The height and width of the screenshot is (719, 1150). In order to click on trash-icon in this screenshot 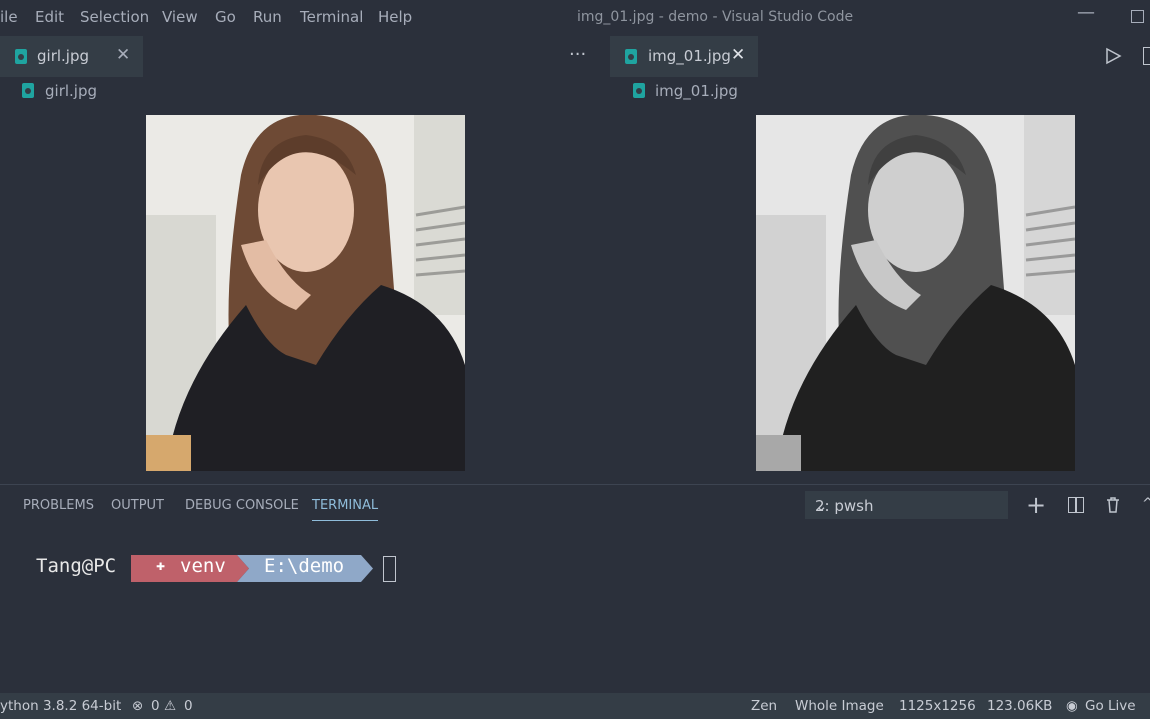, I will do `click(1113, 505)`.